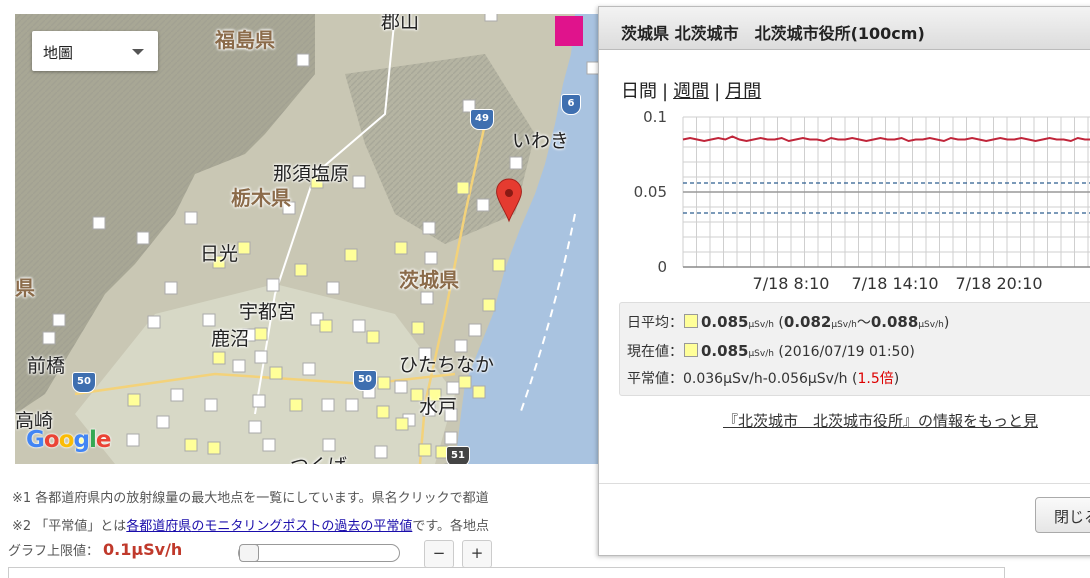 This screenshot has height=578, width=1090. What do you see at coordinates (743, 91) in the screenshot?
I see `tab-monthly: 月間` at bounding box center [743, 91].